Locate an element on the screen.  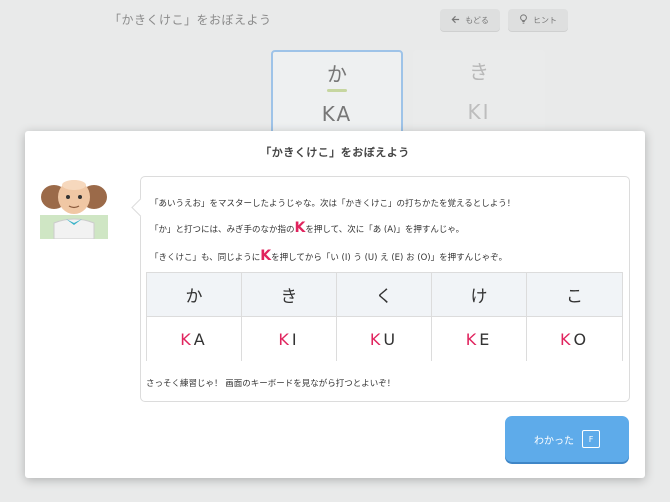
romaji-vowel: A is located at coordinates (200, 339).